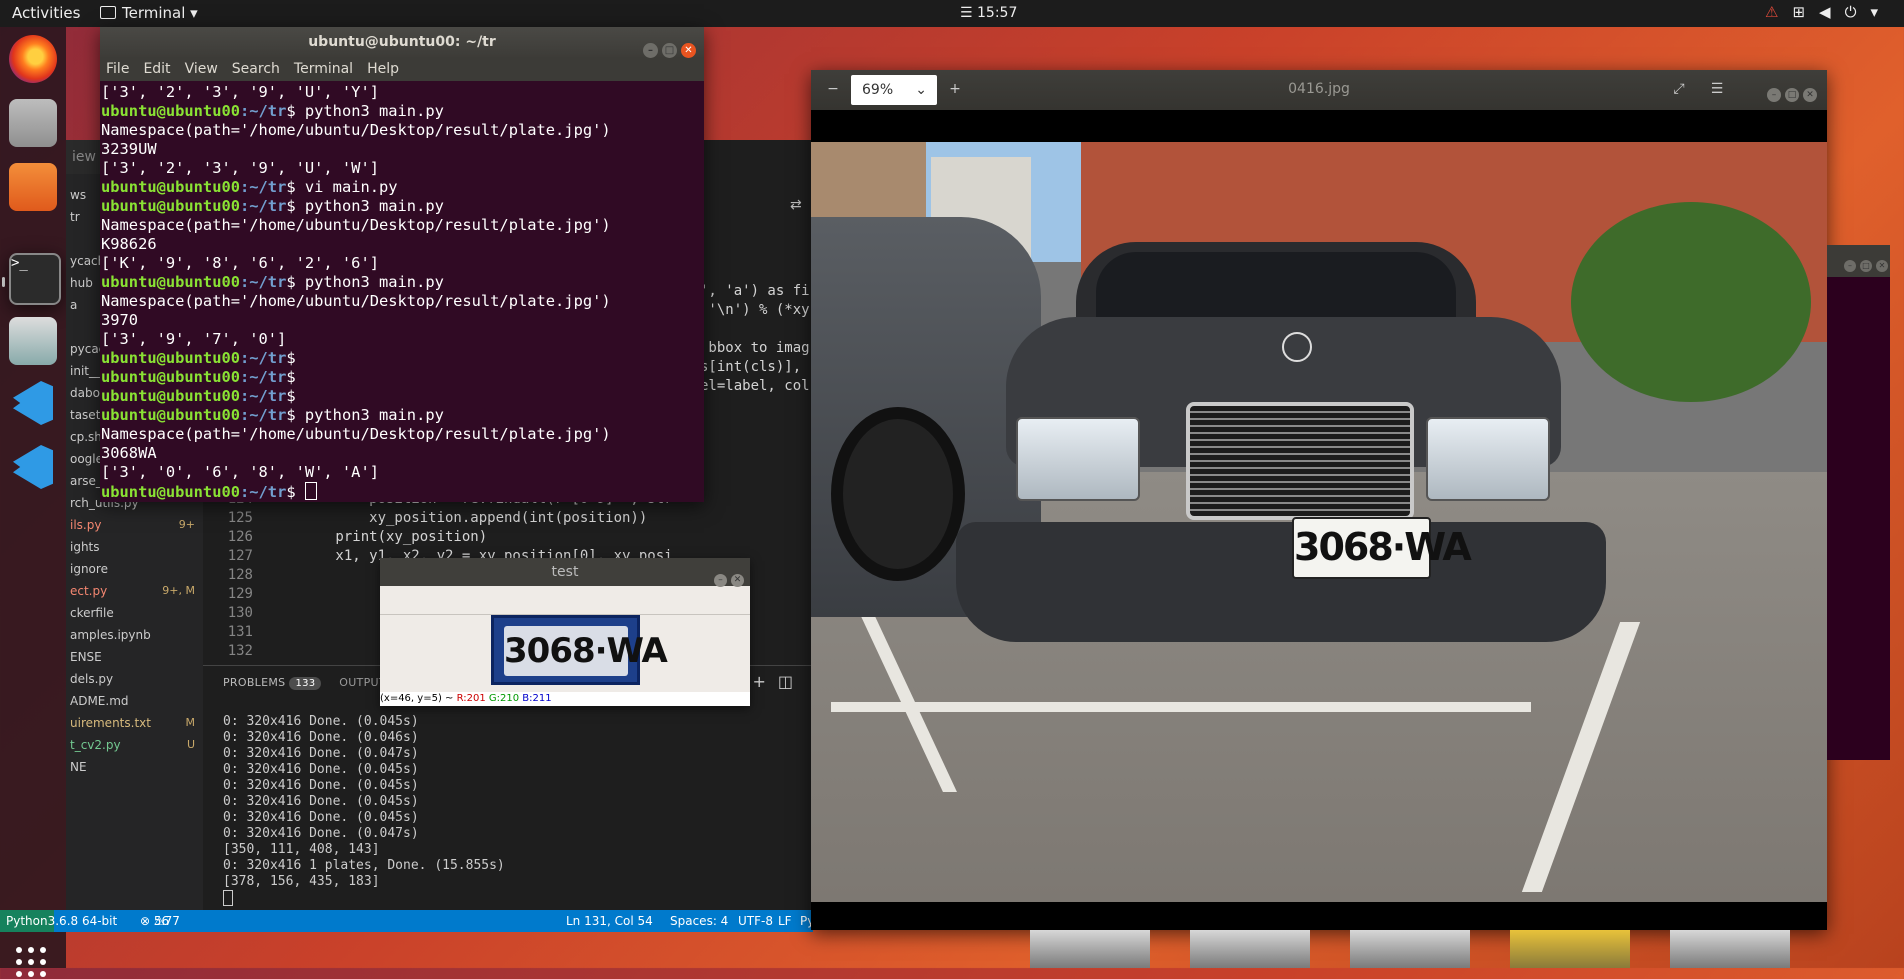 This screenshot has height=979, width=1904. I want to click on menu-icon: ☰, so click(1717, 89).